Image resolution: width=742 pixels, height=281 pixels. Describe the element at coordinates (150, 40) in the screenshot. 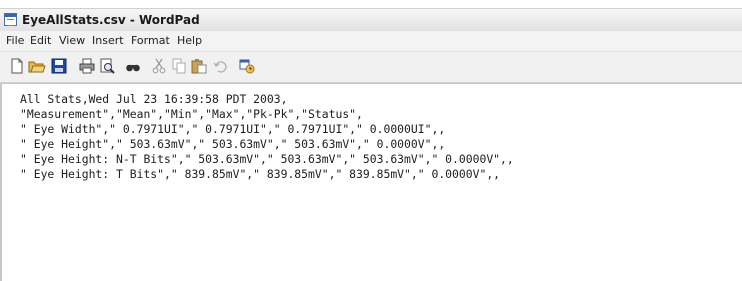

I see `menu-format: Format` at that location.